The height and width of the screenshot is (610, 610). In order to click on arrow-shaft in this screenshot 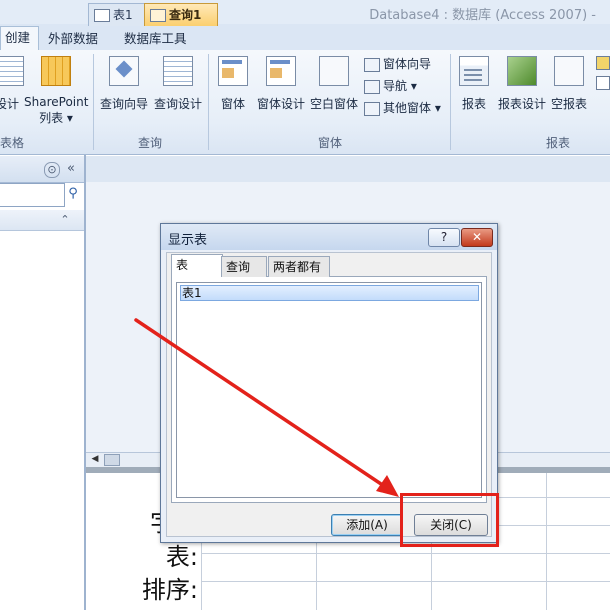, I will do `click(260, 403)`.